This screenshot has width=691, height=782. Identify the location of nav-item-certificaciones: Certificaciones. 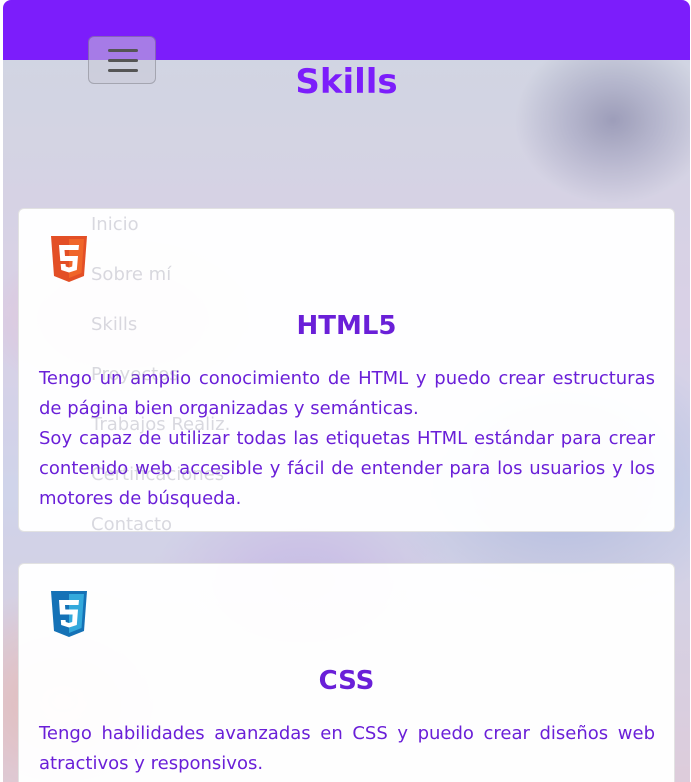
(160, 485).